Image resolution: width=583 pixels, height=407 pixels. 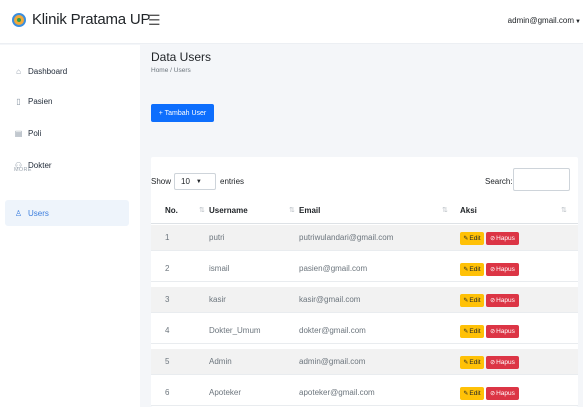 What do you see at coordinates (171, 210) in the screenshot?
I see `column-header-no: No.` at bounding box center [171, 210].